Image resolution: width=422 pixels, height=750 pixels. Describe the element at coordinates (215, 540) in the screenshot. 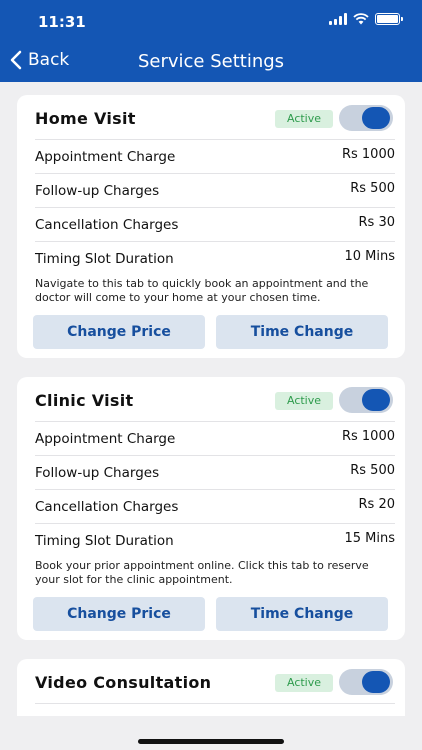

I see `charge-row: Timing Slot Duration 15 Mins` at that location.